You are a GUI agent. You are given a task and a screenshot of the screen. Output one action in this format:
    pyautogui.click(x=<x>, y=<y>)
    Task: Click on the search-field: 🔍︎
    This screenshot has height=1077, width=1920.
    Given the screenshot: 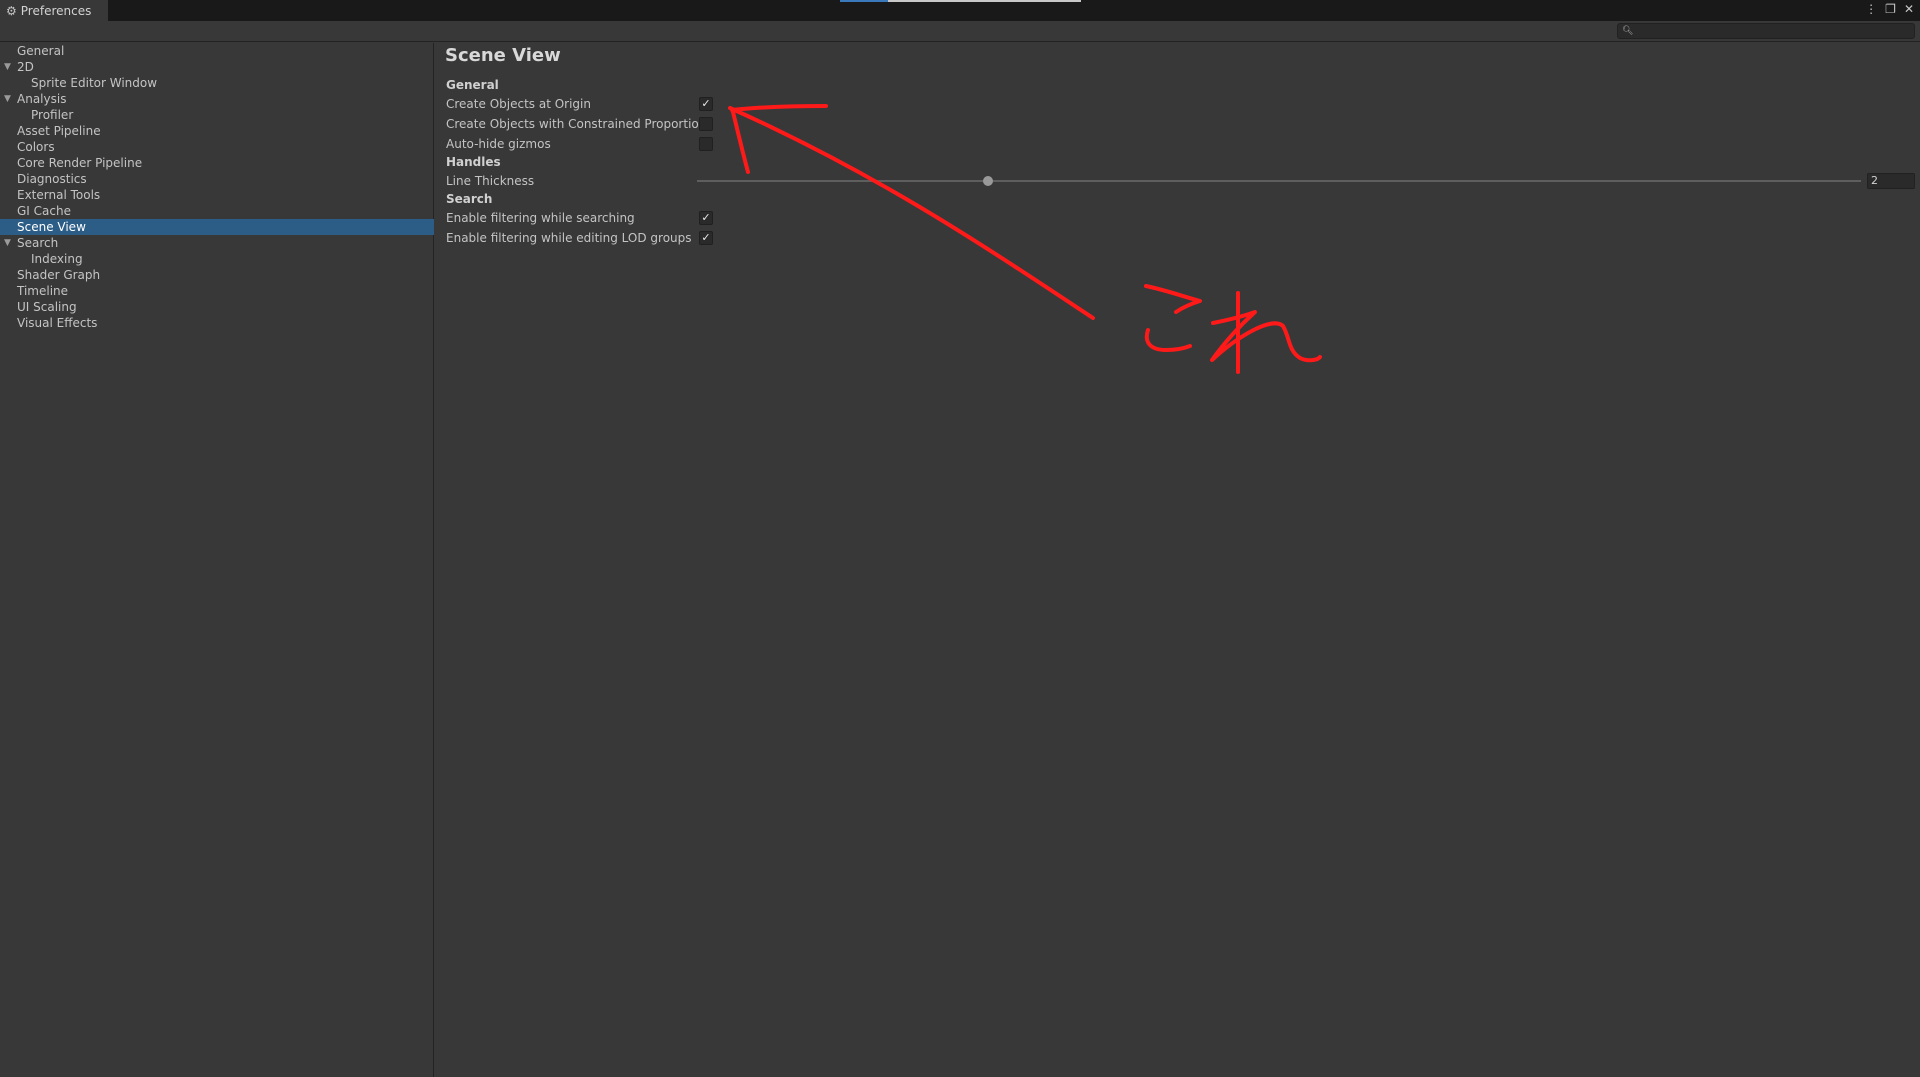 What is the action you would take?
    pyautogui.click(x=1766, y=31)
    